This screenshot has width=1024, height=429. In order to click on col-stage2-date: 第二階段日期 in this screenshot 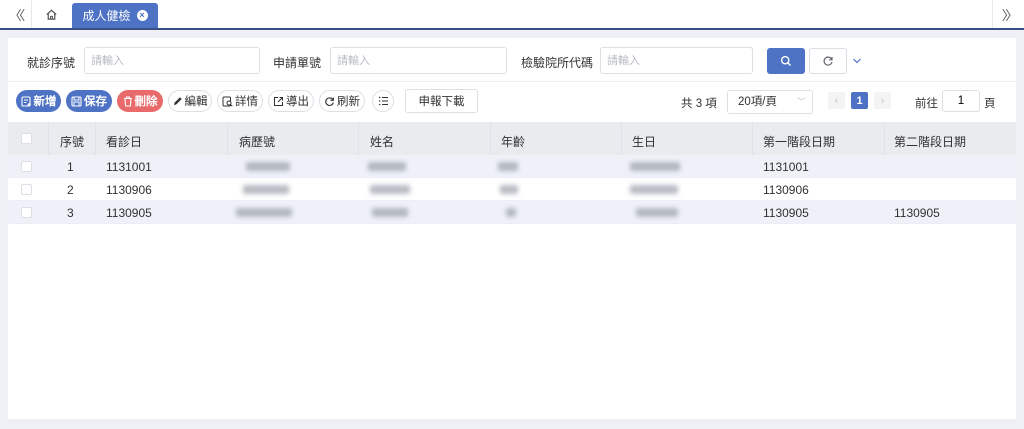, I will do `click(930, 141)`.